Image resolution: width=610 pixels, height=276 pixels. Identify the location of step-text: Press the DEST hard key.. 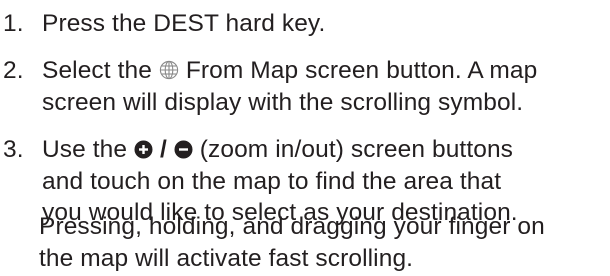
(184, 23).